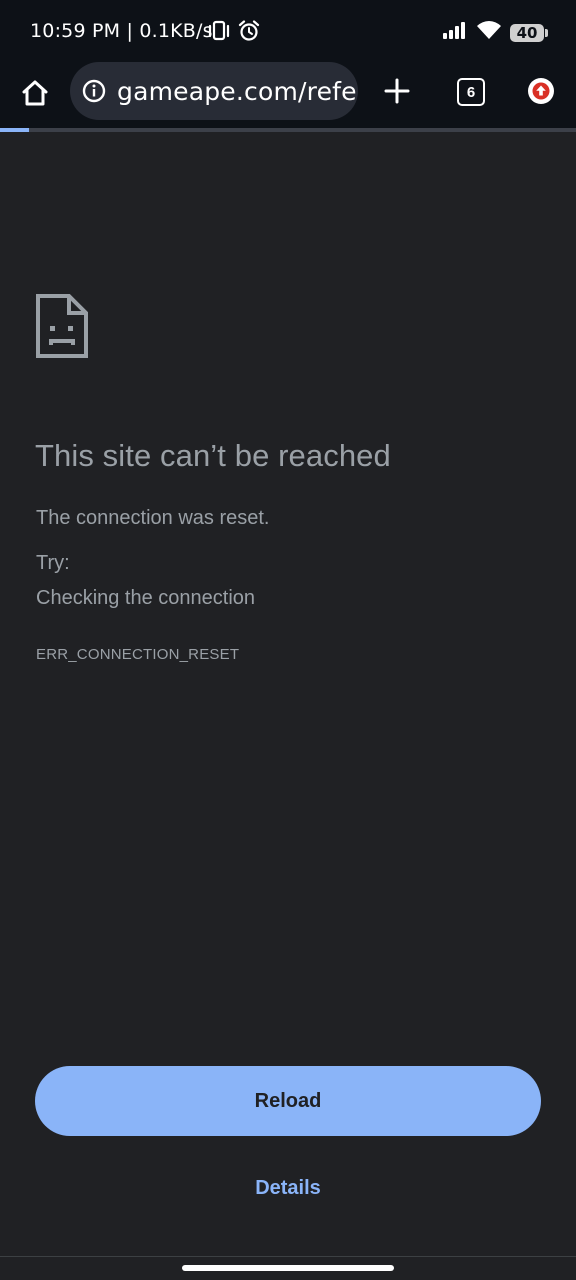  Describe the element at coordinates (455, 32) in the screenshot. I see `signal-icon` at that location.